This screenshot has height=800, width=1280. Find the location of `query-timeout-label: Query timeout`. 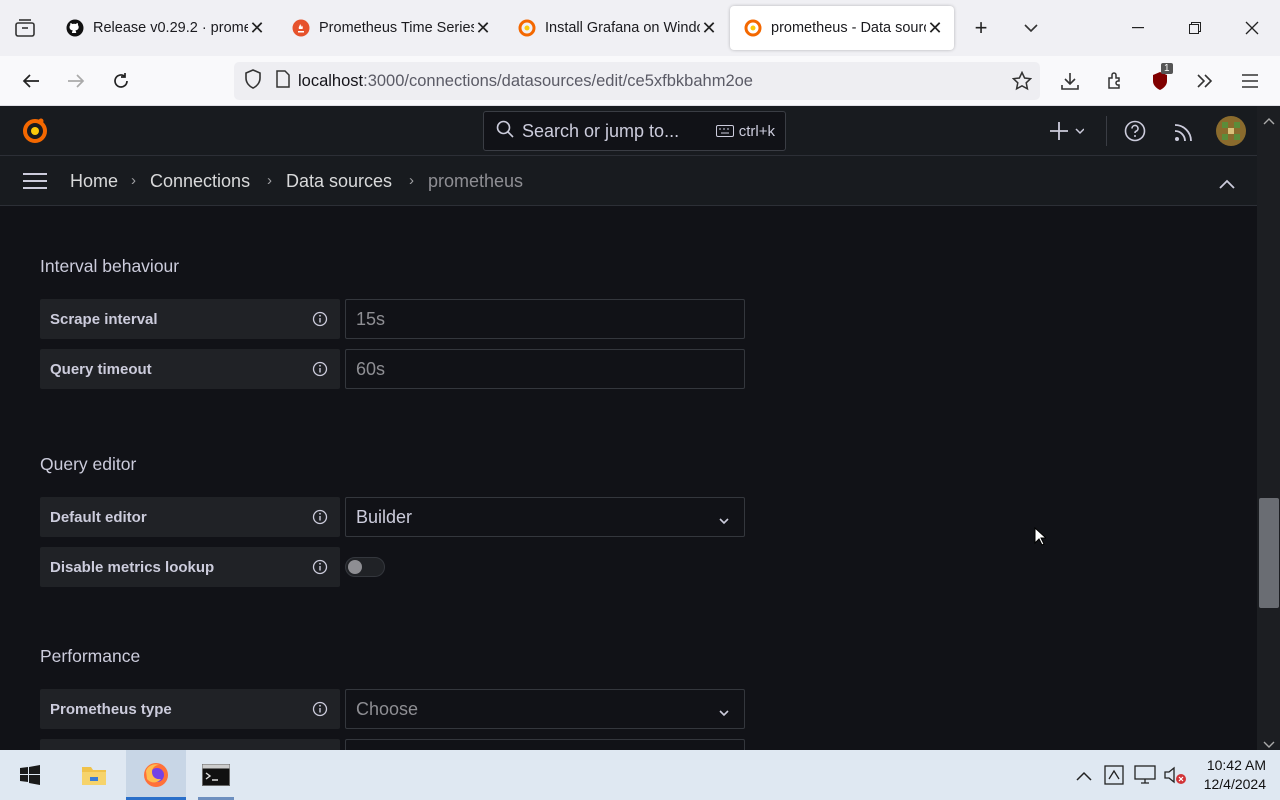

query-timeout-label: Query timeout is located at coordinates (190, 369).